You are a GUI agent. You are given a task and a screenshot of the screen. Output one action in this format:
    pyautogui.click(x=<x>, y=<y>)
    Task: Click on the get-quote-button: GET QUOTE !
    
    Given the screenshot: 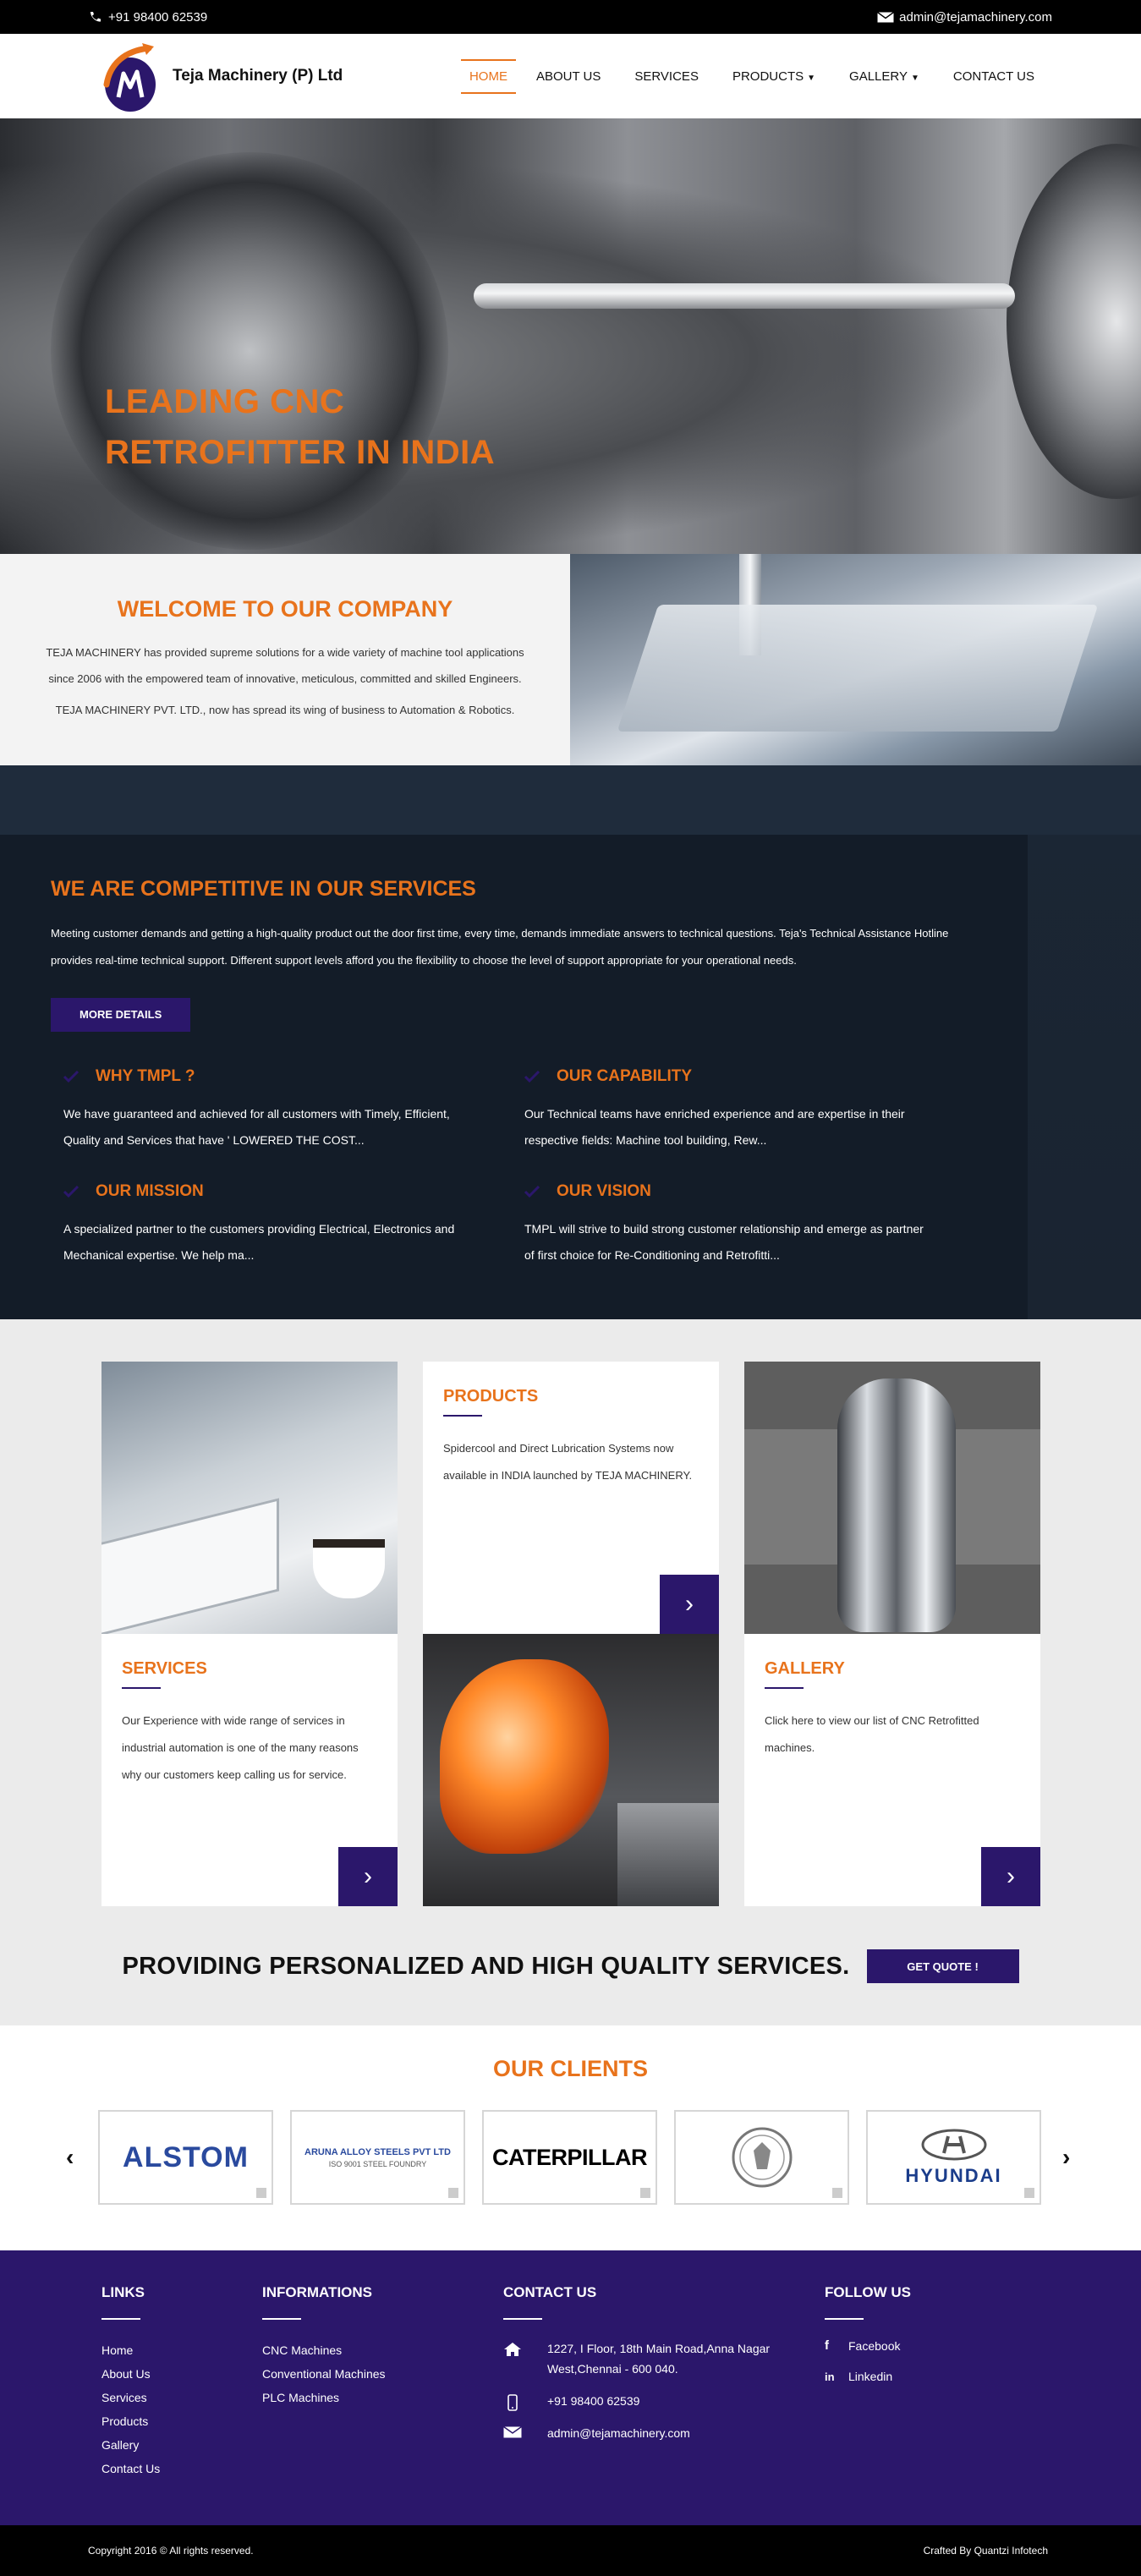 What is the action you would take?
    pyautogui.click(x=942, y=1966)
    